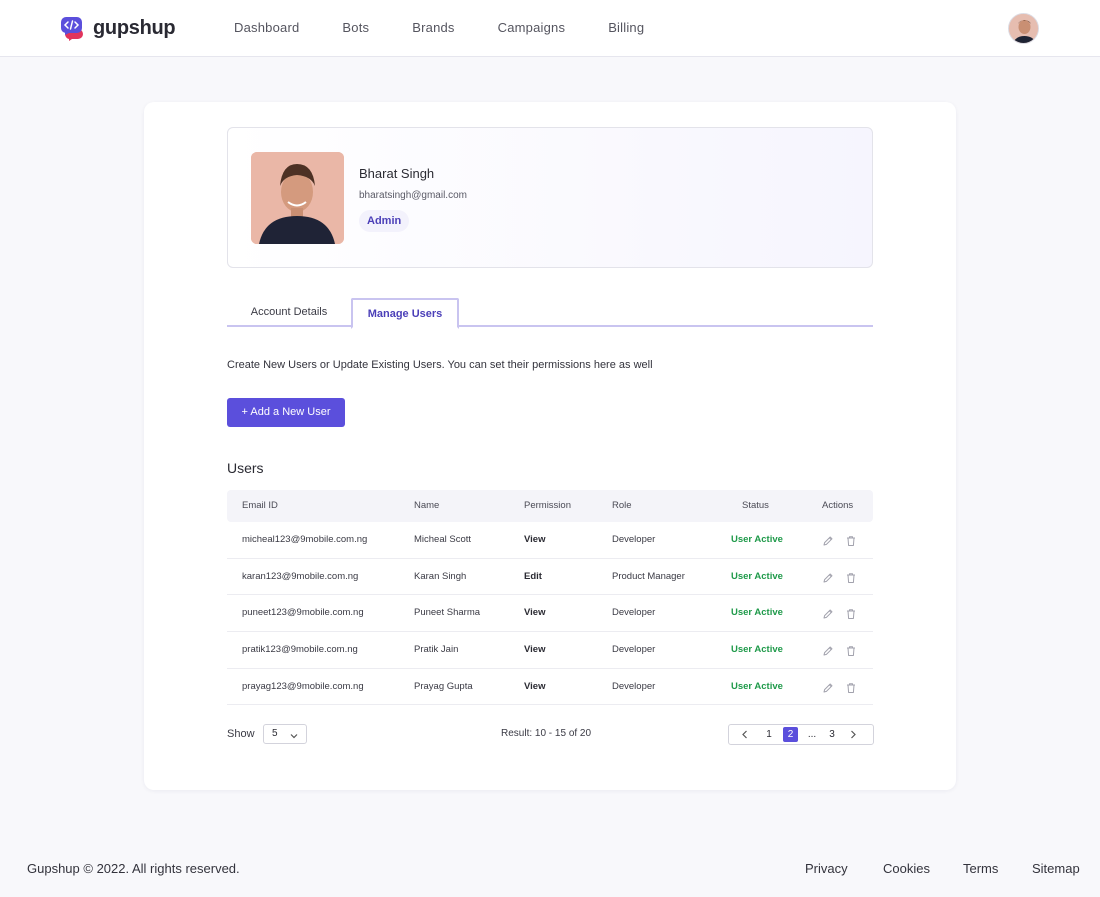 The height and width of the screenshot is (897, 1100). What do you see at coordinates (838, 505) in the screenshot?
I see `column-header-actions: Actions` at bounding box center [838, 505].